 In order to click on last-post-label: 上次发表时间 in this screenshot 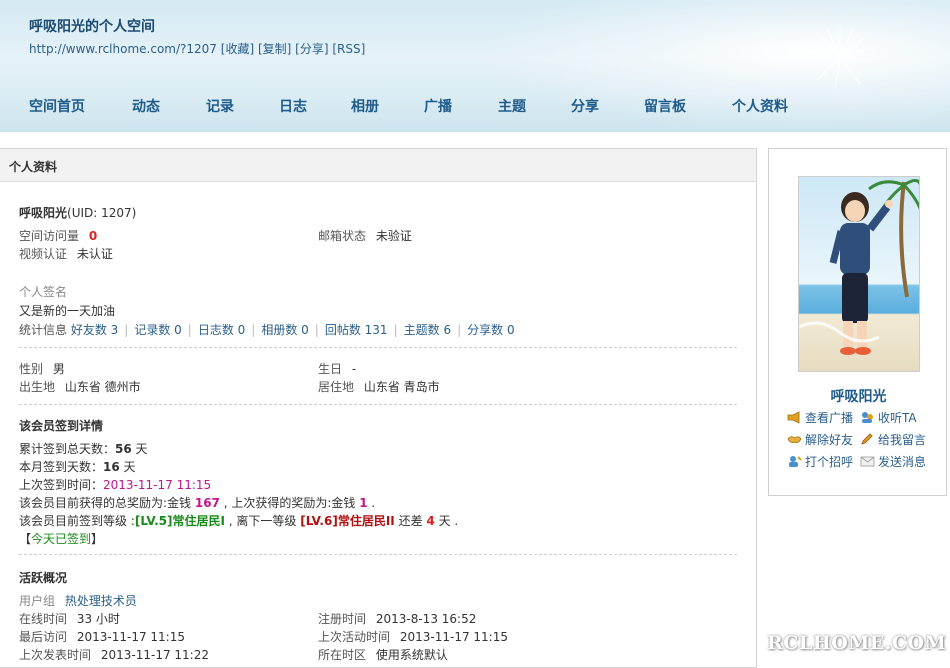, I will do `click(55, 655)`.